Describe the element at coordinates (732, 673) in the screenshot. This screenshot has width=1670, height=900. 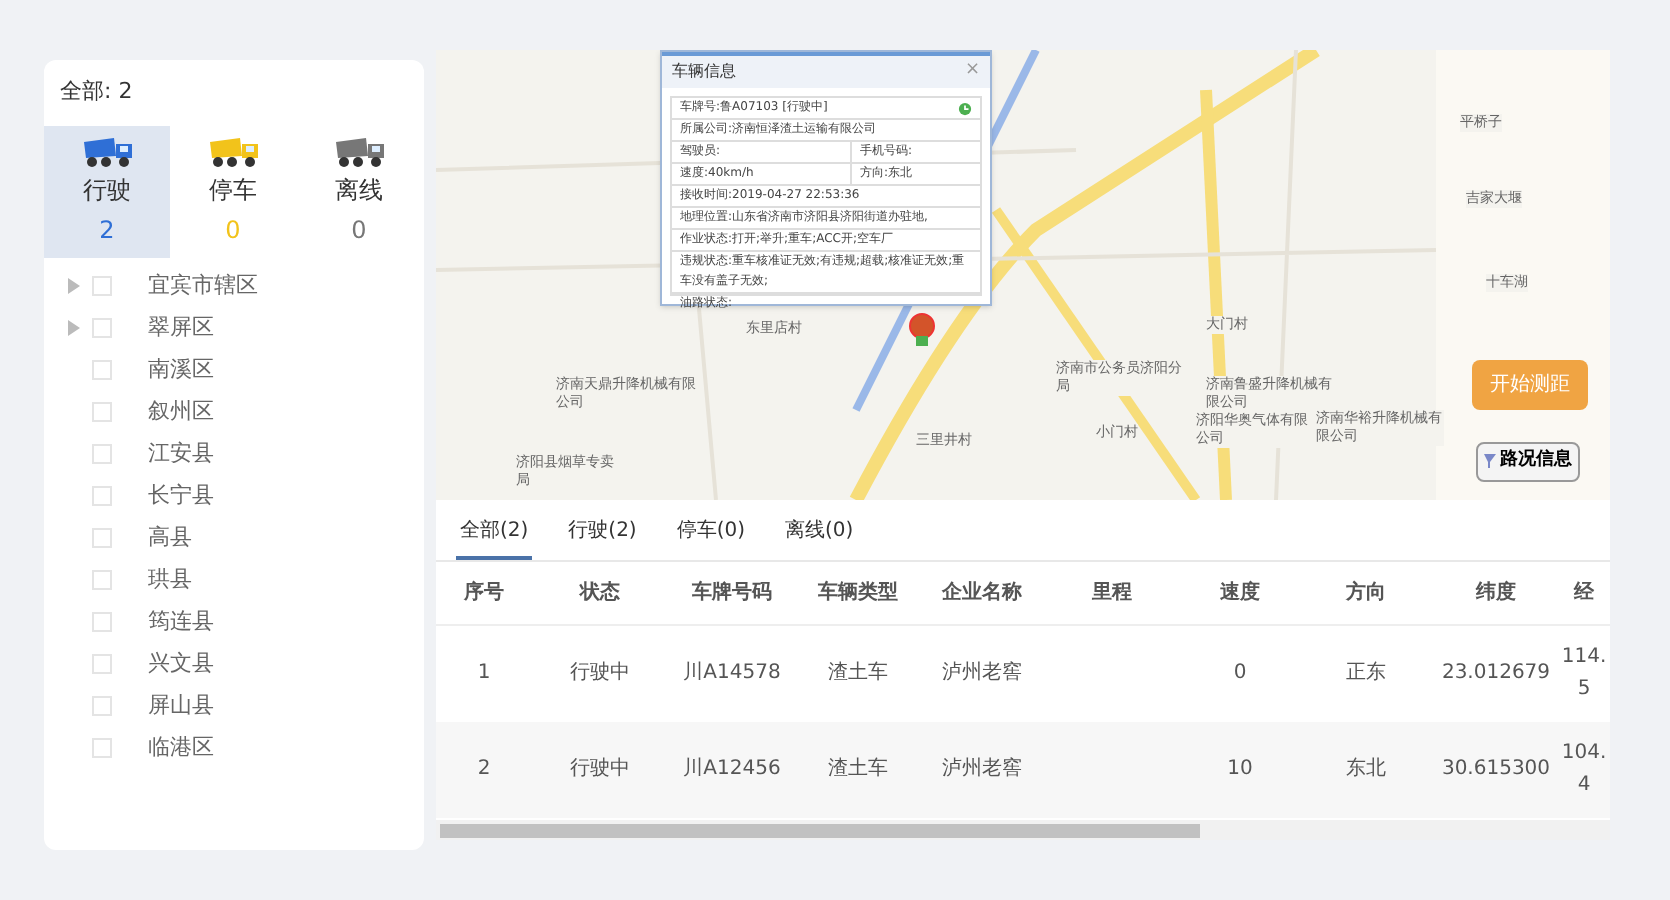
I see `table-cell-text: 川A14578` at that location.